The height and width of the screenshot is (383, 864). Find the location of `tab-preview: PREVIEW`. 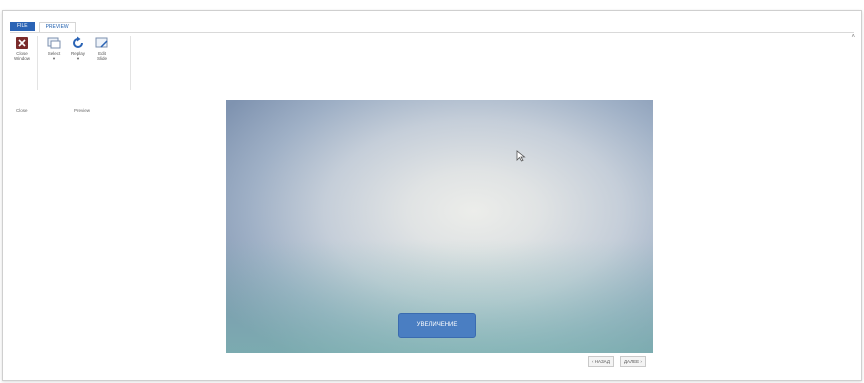

tab-preview: PREVIEW is located at coordinates (57, 27).